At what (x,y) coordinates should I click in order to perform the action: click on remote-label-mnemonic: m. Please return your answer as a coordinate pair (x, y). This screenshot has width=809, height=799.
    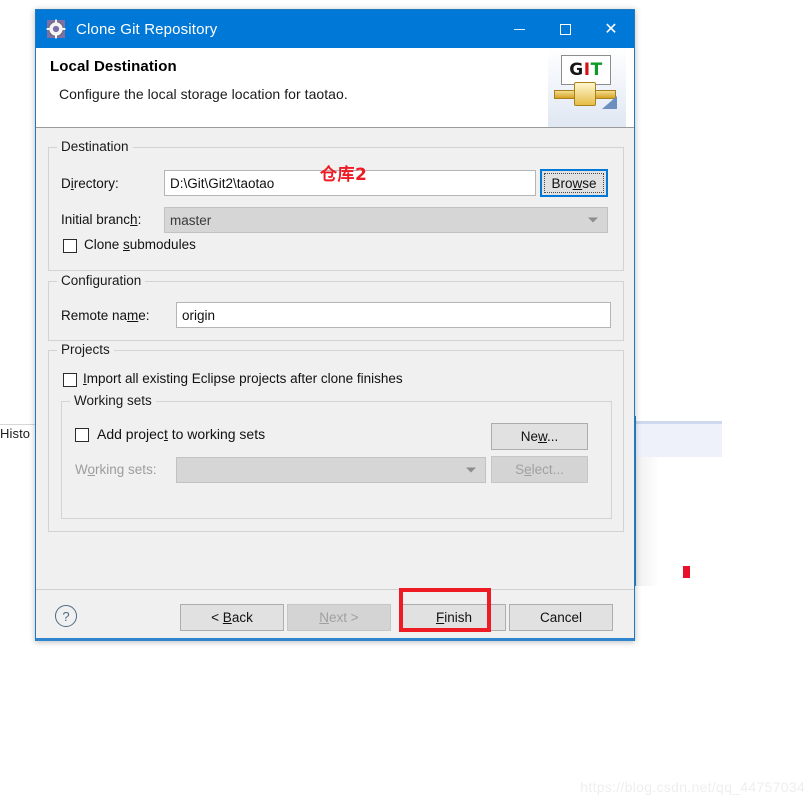
    Looking at the image, I should click on (133, 315).